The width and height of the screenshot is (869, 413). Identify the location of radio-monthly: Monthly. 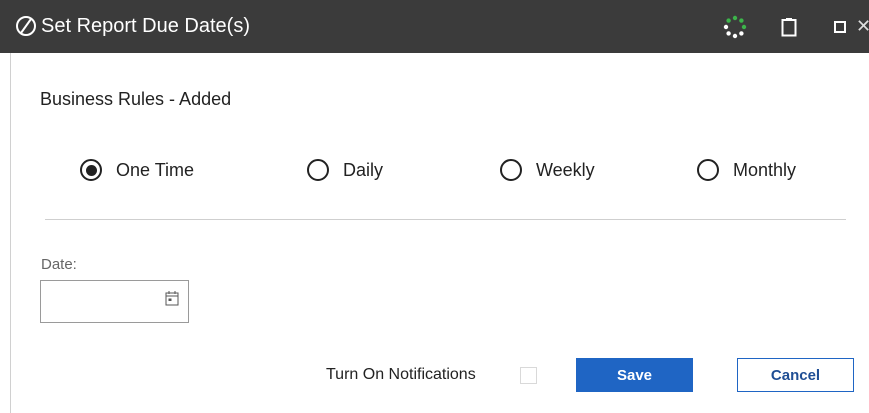
(746, 170).